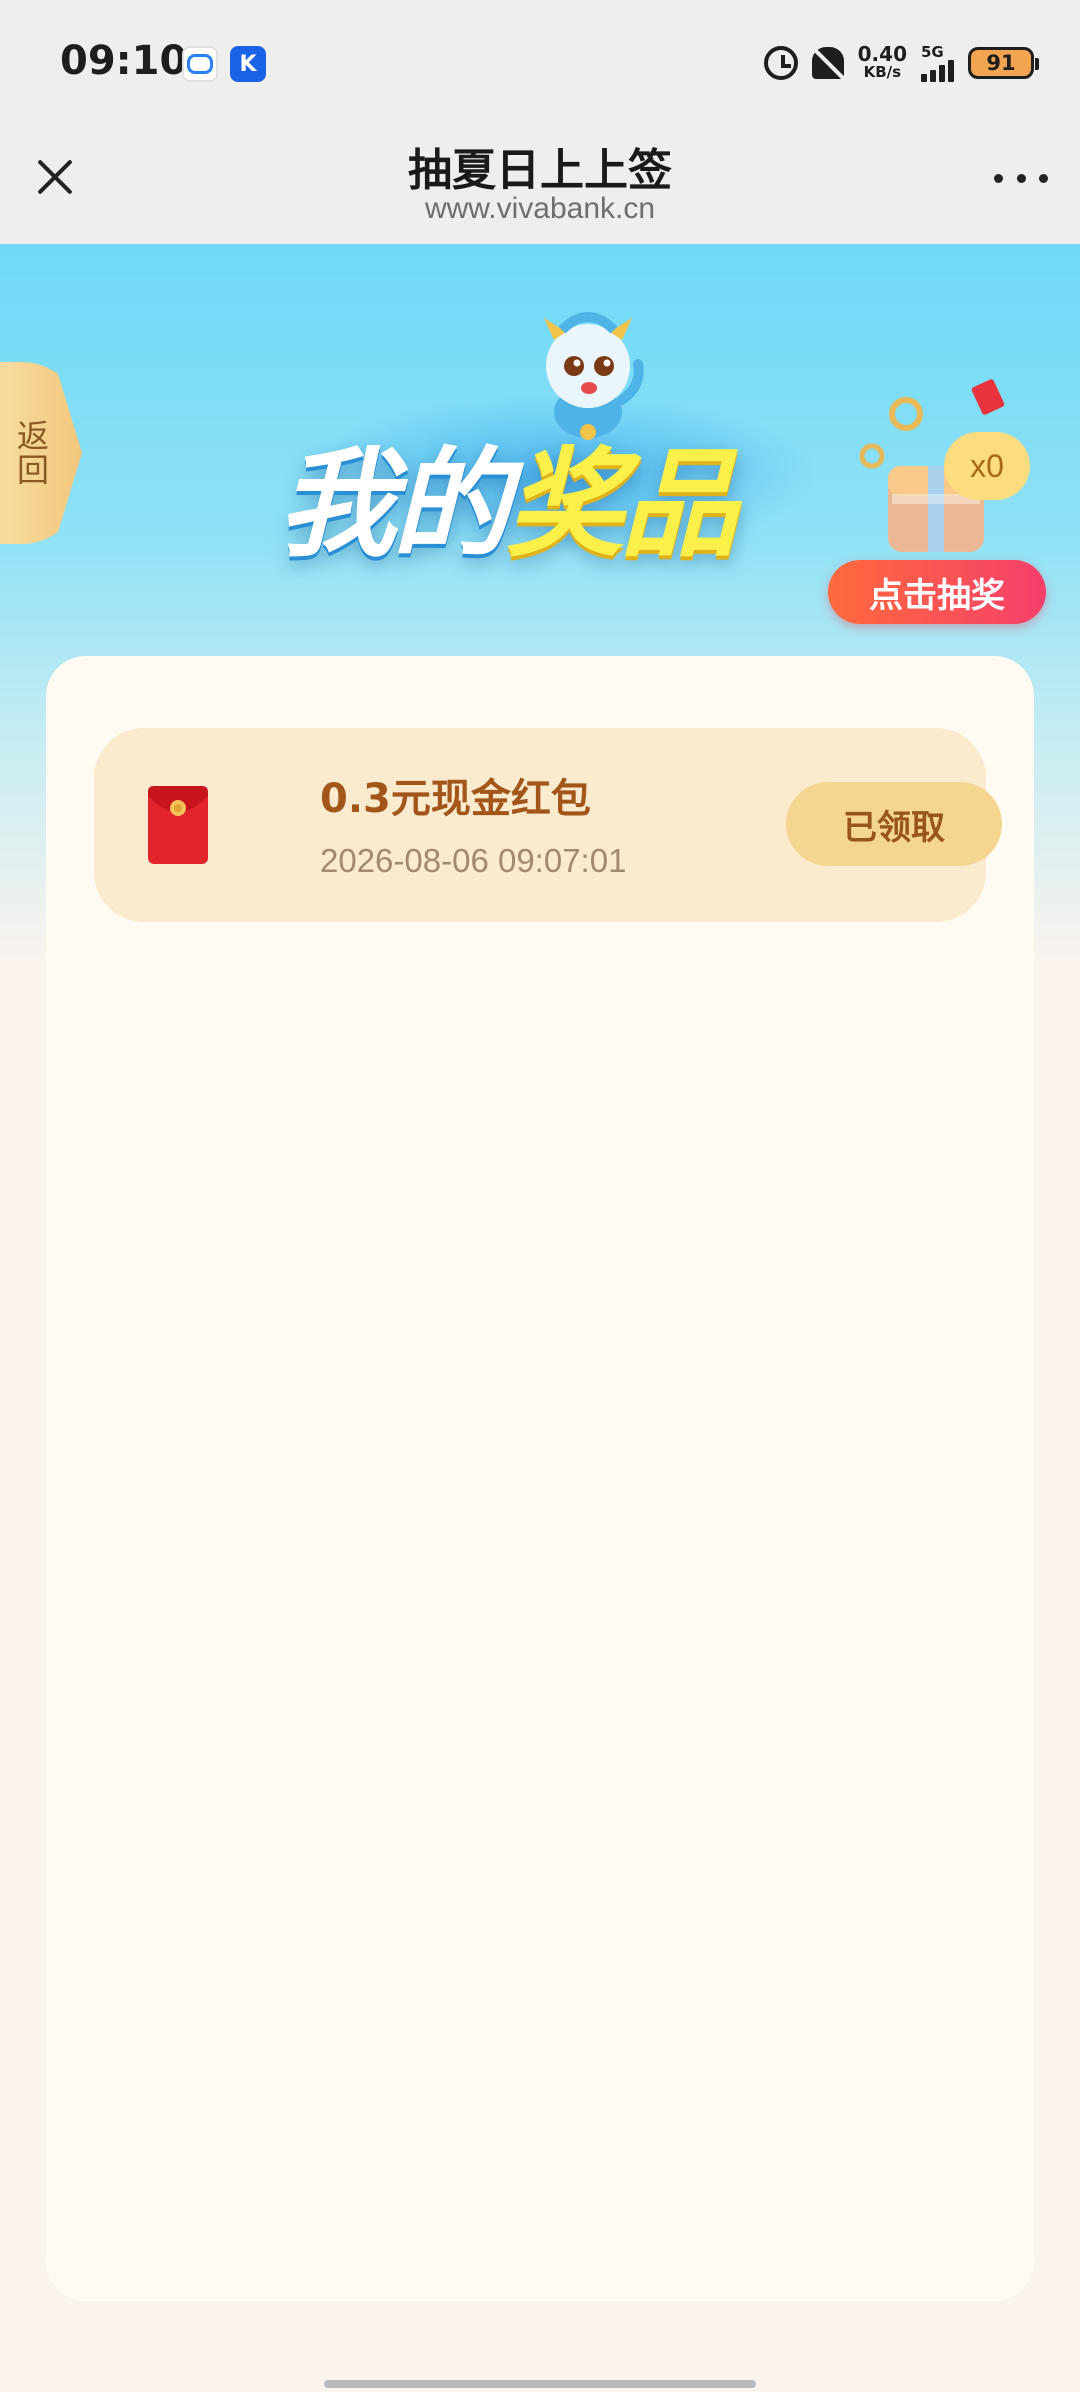  I want to click on red-envelope-icon, so click(178, 825).